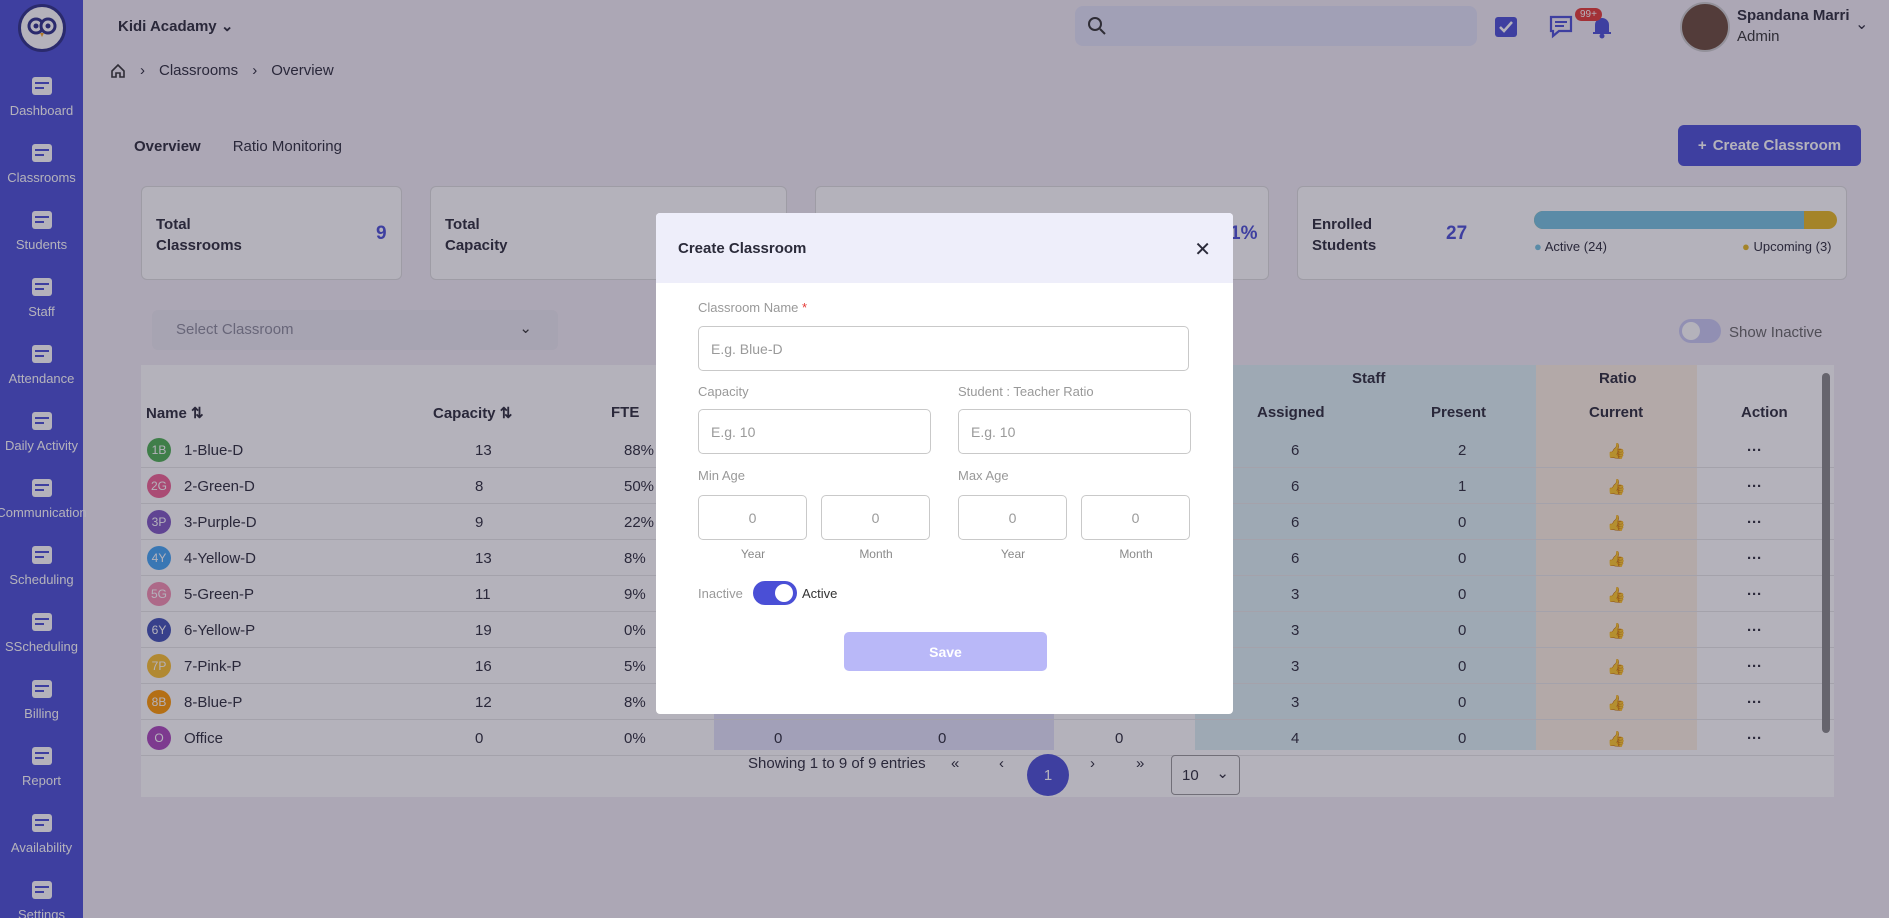  What do you see at coordinates (945, 651) in the screenshot?
I see `save-button: Save` at bounding box center [945, 651].